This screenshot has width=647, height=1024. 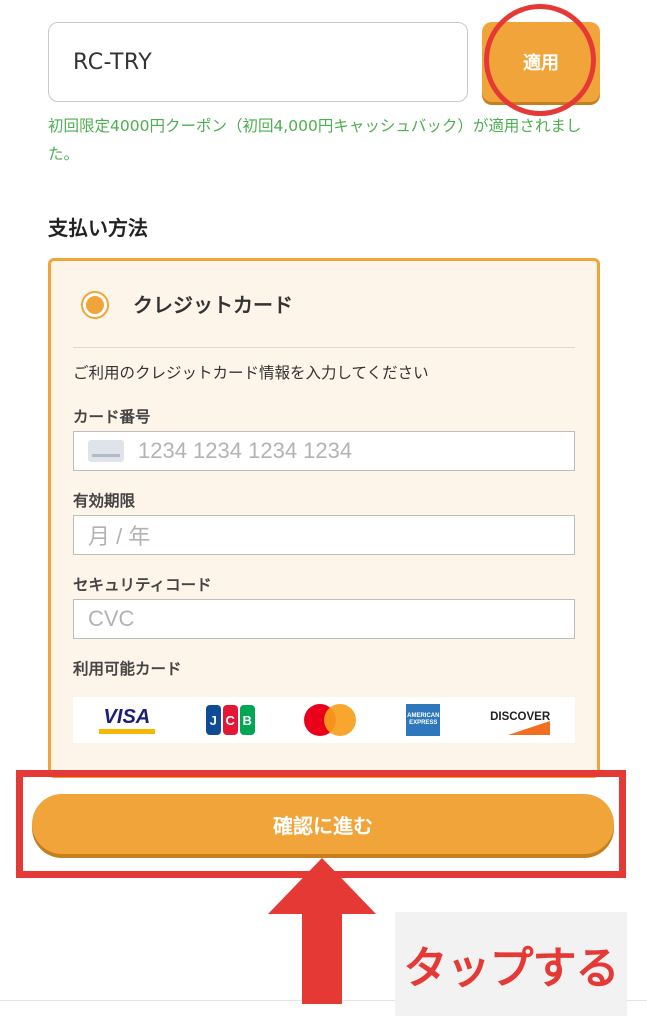 What do you see at coordinates (322, 931) in the screenshot?
I see `arrow-up-icon` at bounding box center [322, 931].